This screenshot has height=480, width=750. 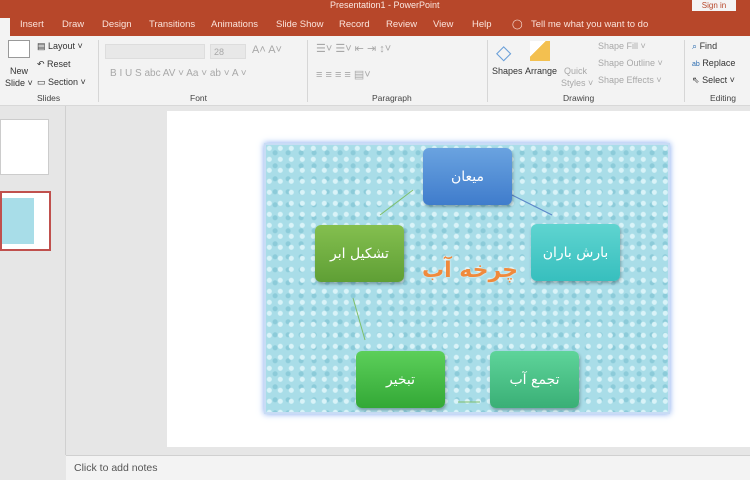 What do you see at coordinates (575, 252) in the screenshot?
I see `box-rainfall: بارش باران` at bounding box center [575, 252].